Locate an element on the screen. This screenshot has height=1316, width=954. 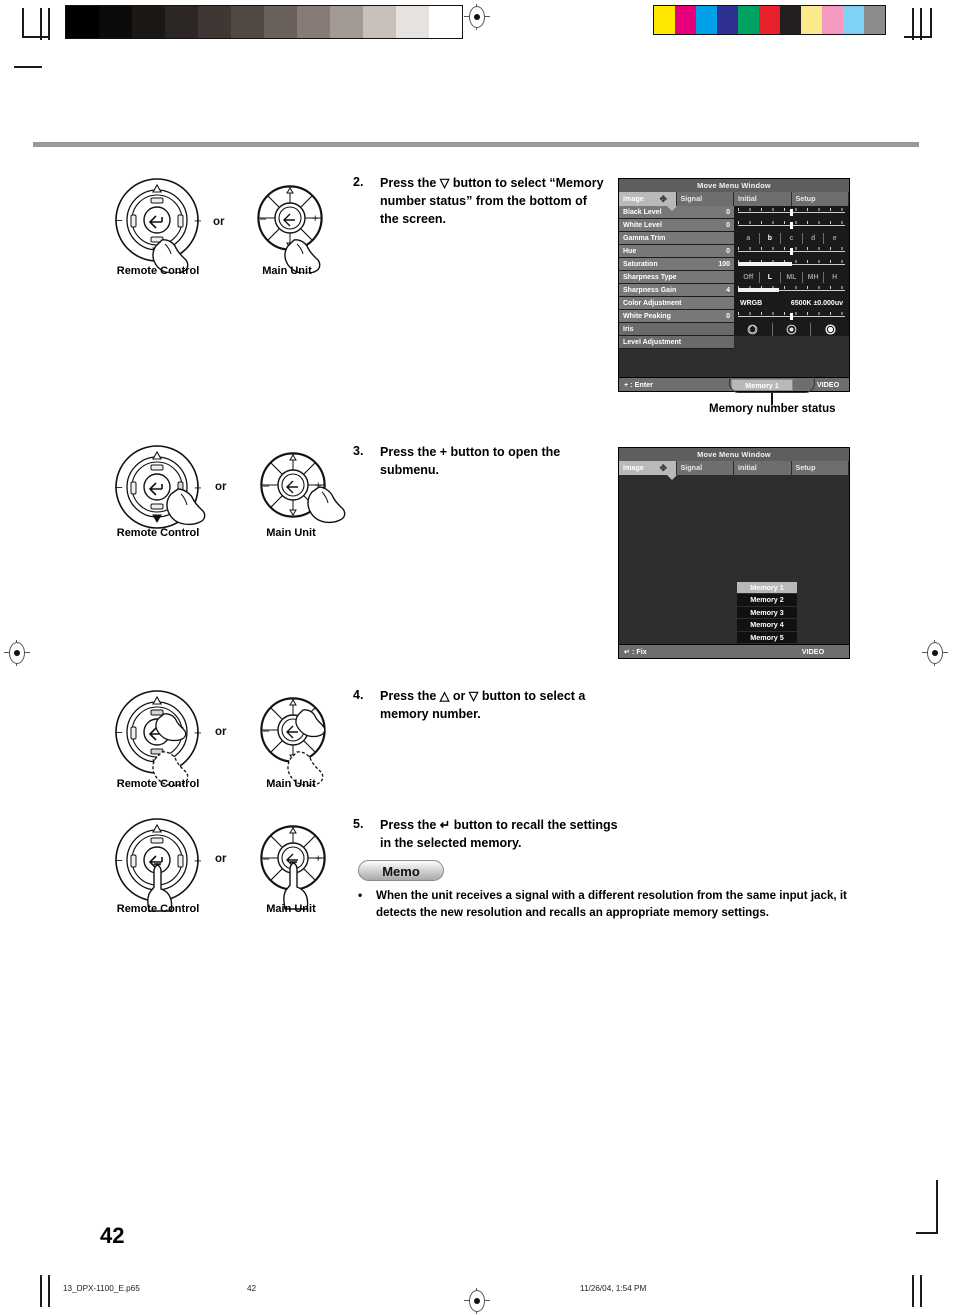
crop-mark-tr-h is located at coordinates (918, 37).